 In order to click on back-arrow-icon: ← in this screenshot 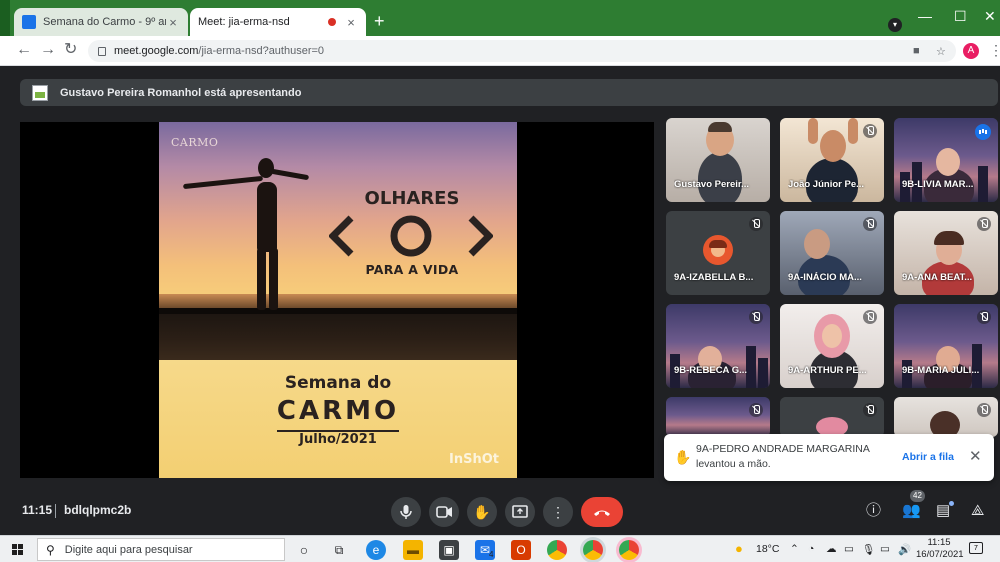, I will do `click(24, 50)`.